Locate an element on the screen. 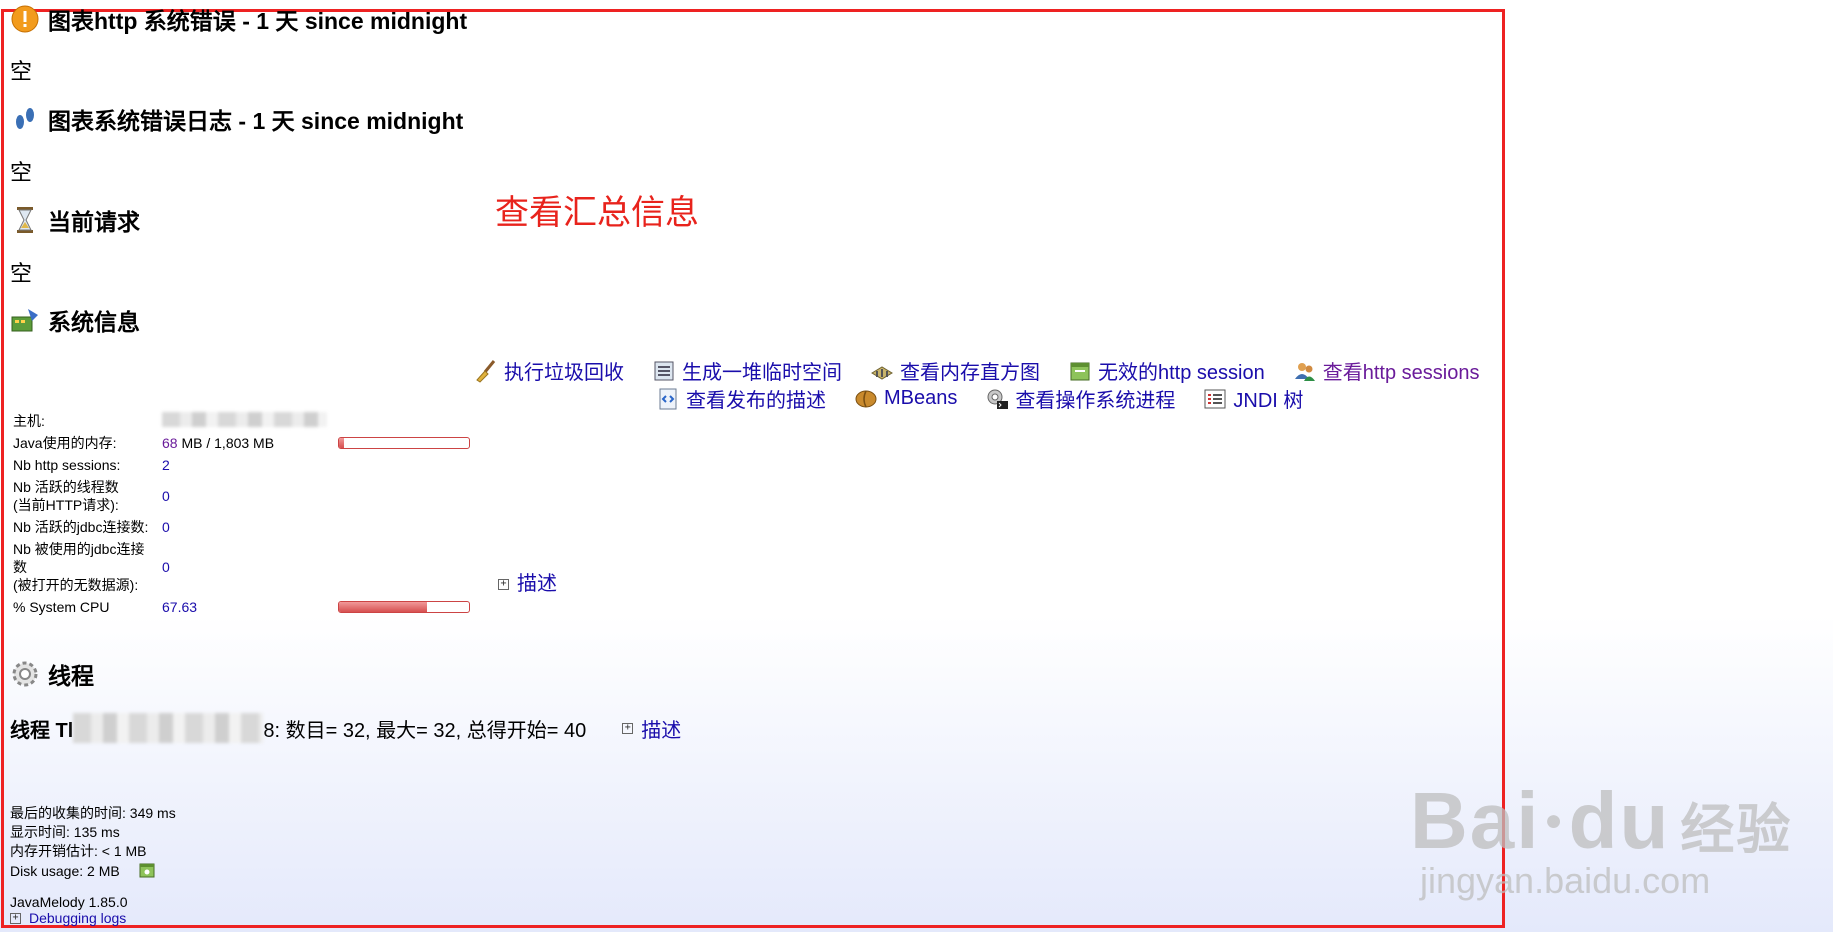  deployment-descriptor-label: 查看发布的描述 is located at coordinates (756, 401).